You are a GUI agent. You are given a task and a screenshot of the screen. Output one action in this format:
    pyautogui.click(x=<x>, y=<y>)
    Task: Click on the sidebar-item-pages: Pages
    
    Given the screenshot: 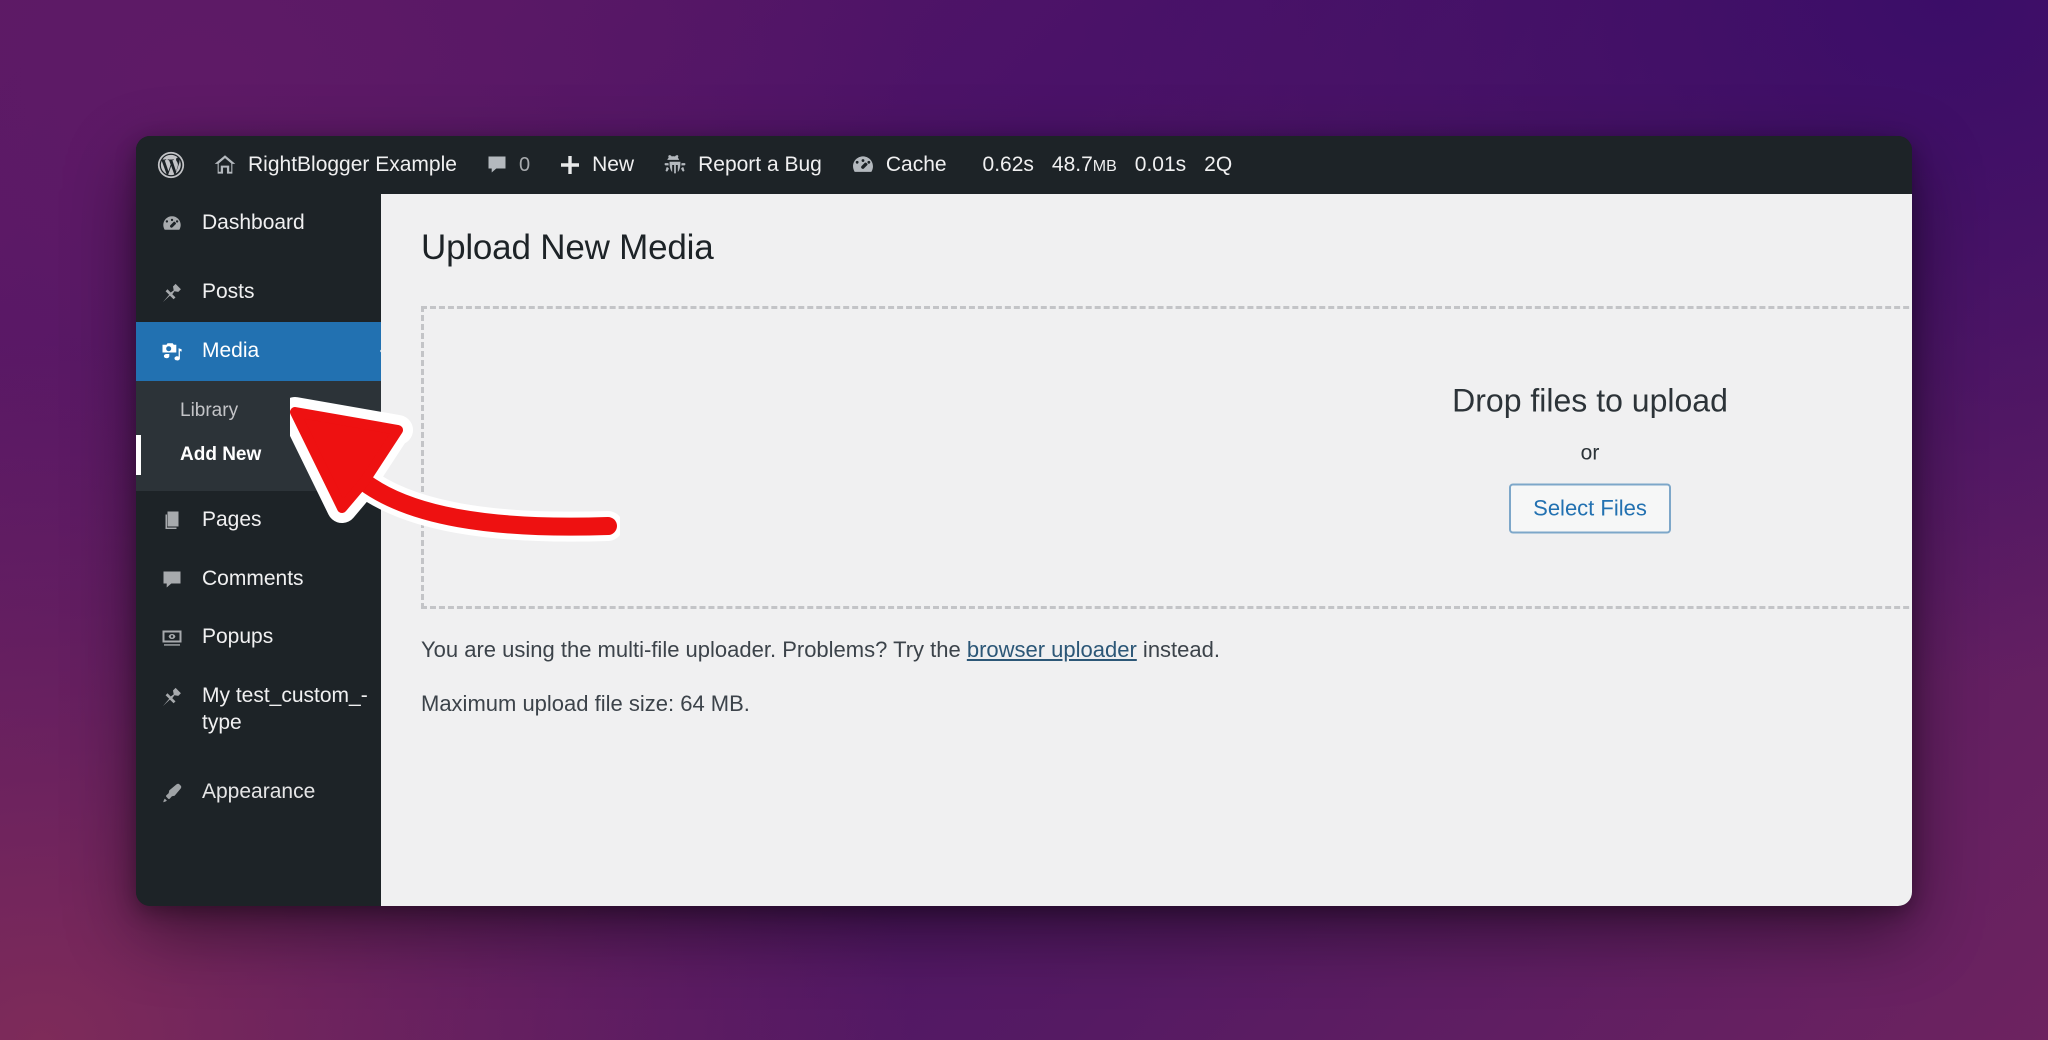 What is the action you would take?
    pyautogui.click(x=258, y=520)
    